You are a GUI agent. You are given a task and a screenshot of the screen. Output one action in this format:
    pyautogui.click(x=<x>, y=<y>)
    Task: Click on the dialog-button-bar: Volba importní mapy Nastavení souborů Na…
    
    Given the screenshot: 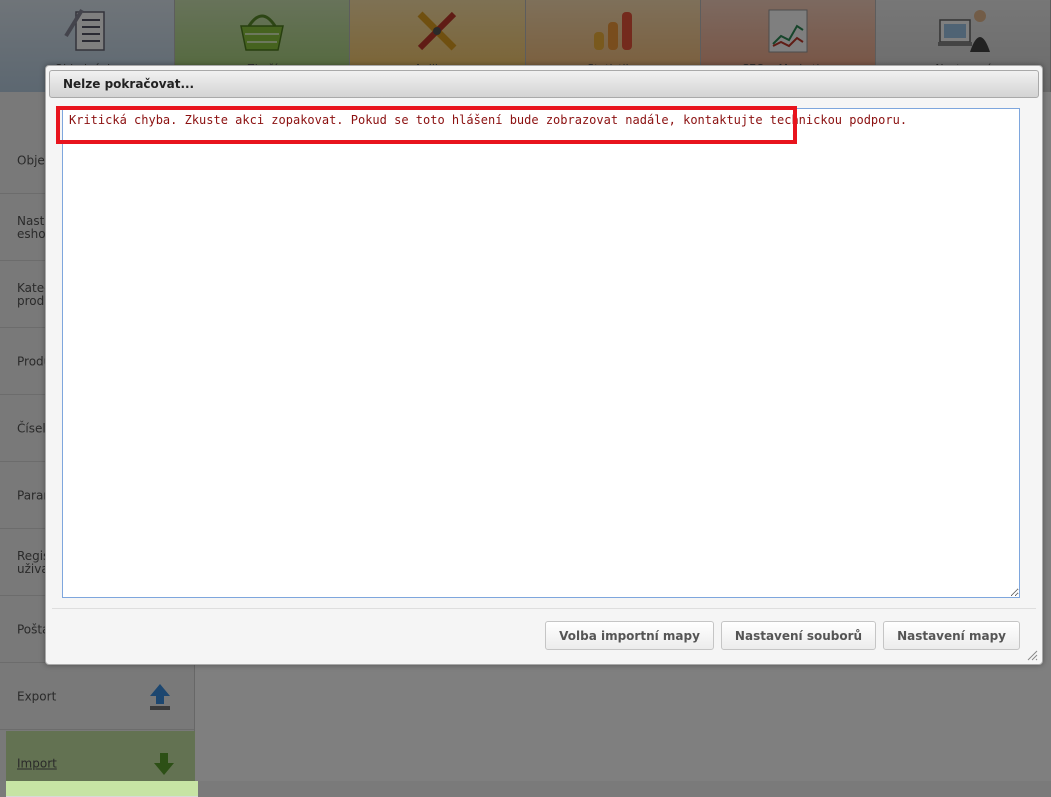 What is the action you would take?
    pyautogui.click(x=782, y=635)
    